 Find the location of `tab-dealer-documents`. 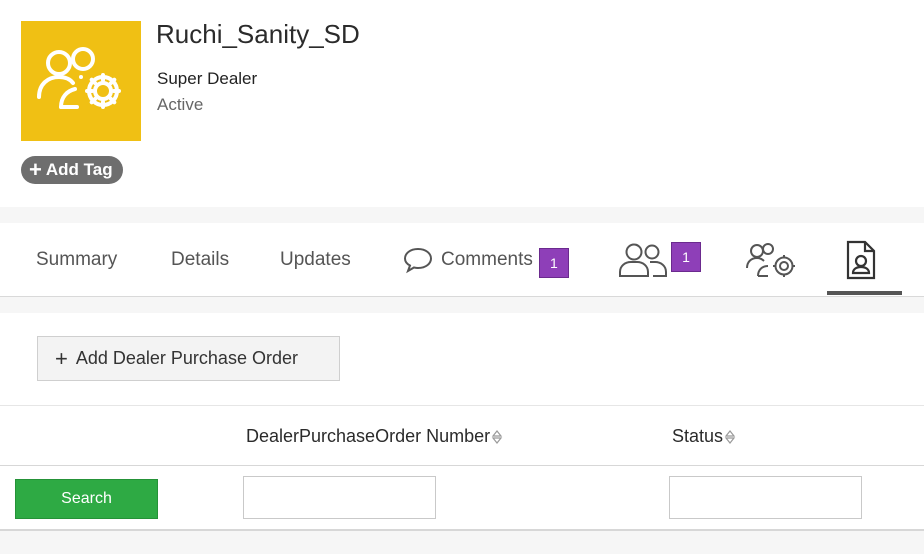

tab-dealer-documents is located at coordinates (861, 259).